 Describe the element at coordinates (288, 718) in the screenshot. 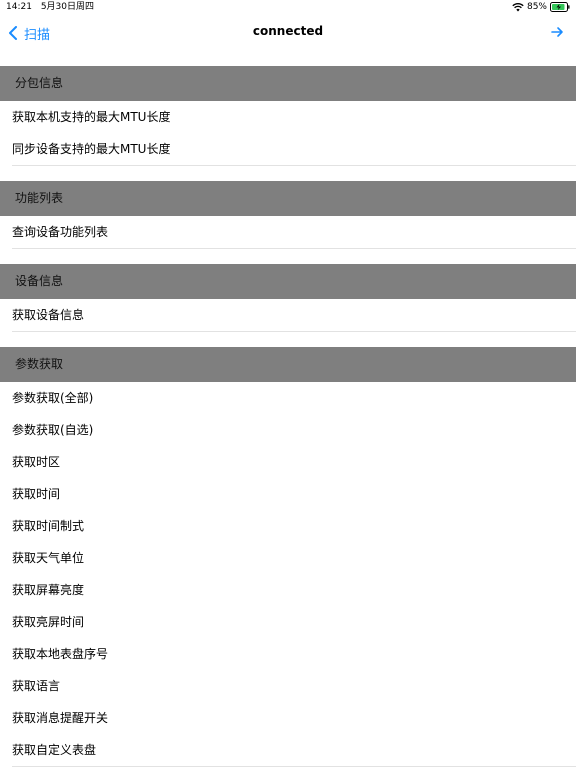

I see `list-item: 获取消息提醒开关` at that location.